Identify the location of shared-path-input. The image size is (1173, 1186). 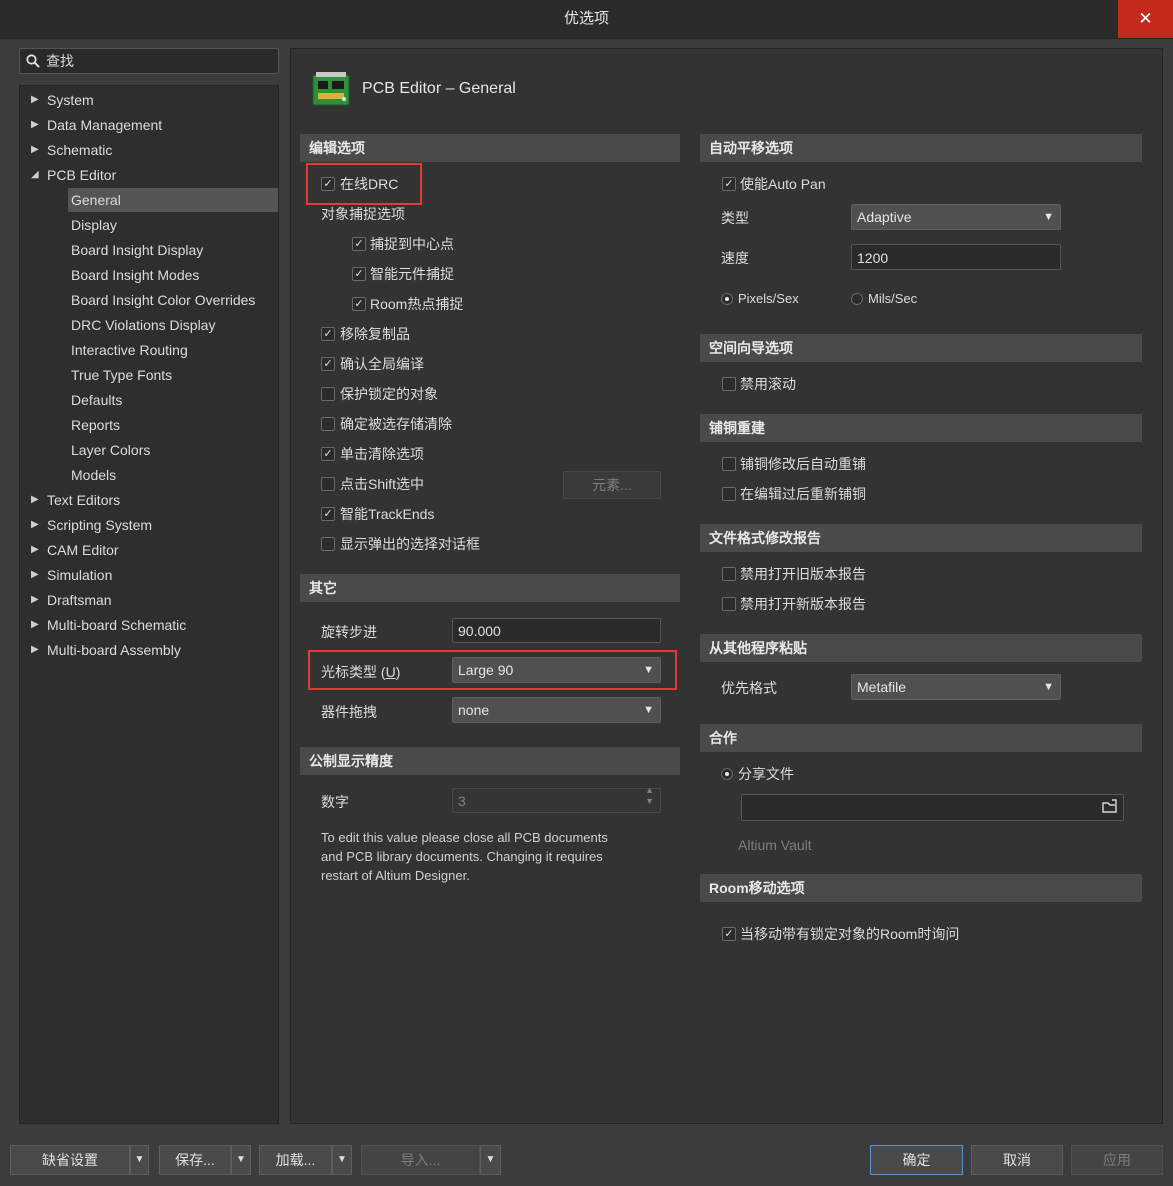
(932, 807).